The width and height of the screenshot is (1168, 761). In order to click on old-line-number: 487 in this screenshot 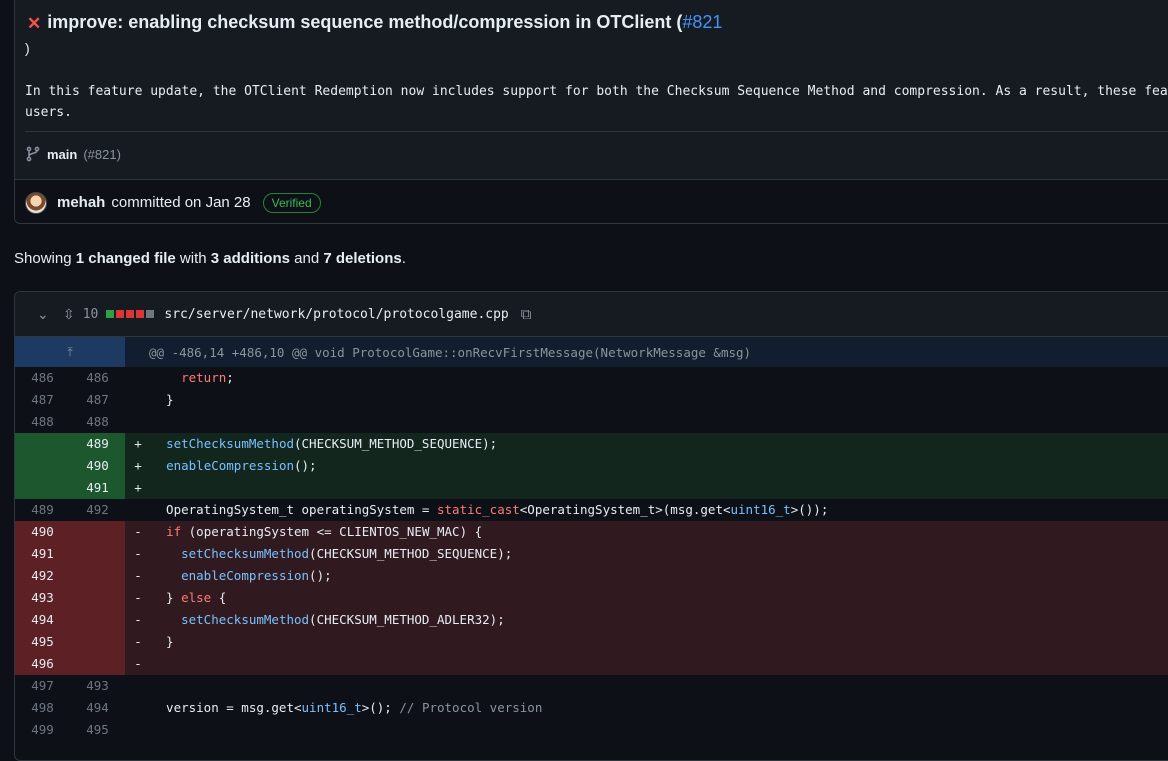, I will do `click(42, 400)`.